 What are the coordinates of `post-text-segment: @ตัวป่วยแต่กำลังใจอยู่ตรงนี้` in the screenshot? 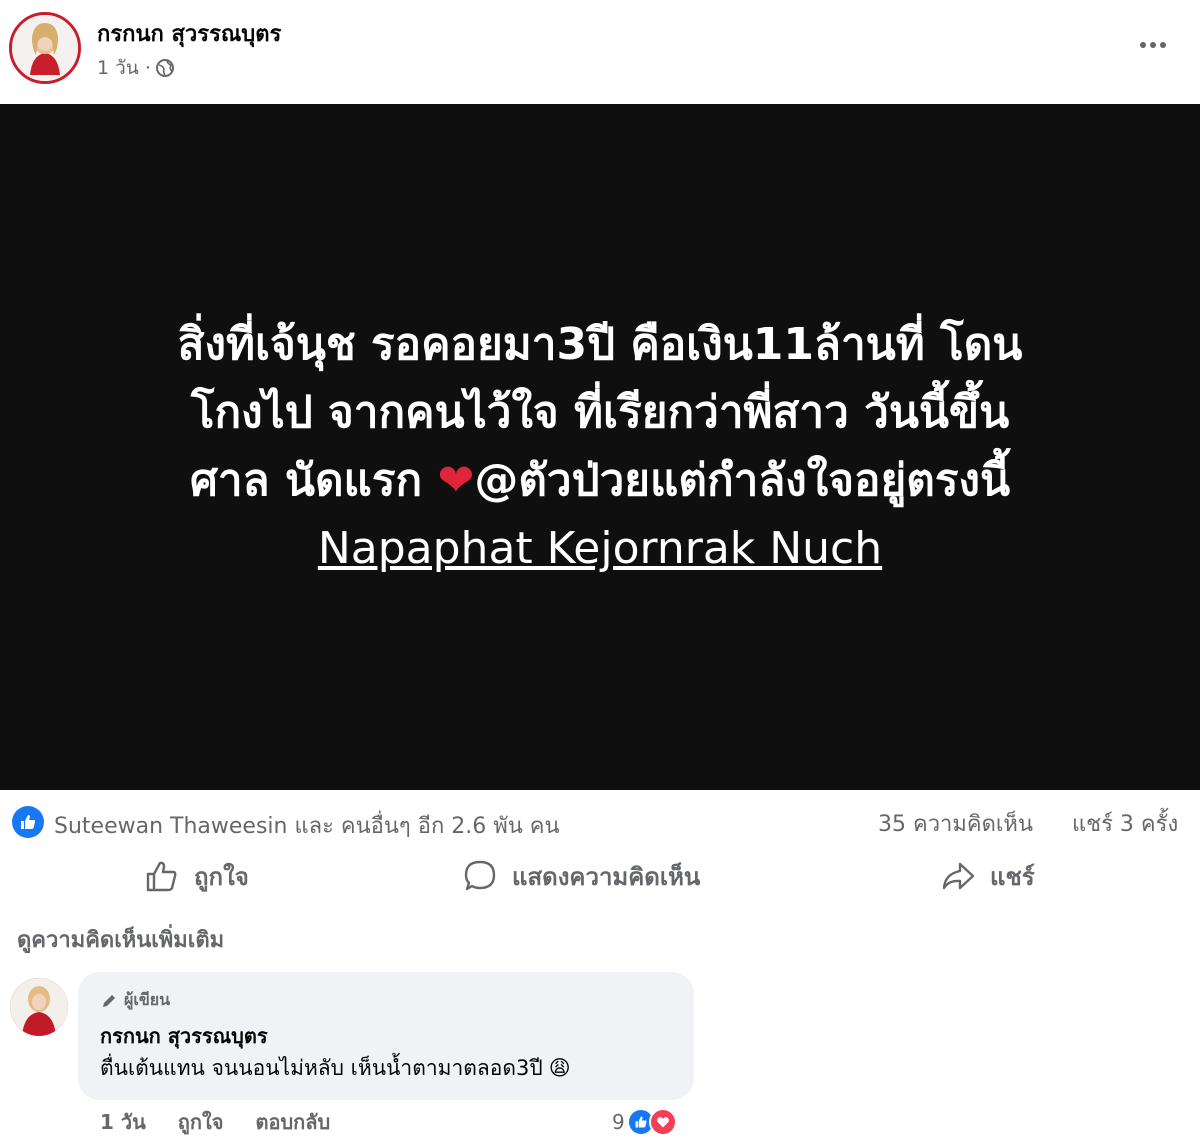 It's located at (742, 480).